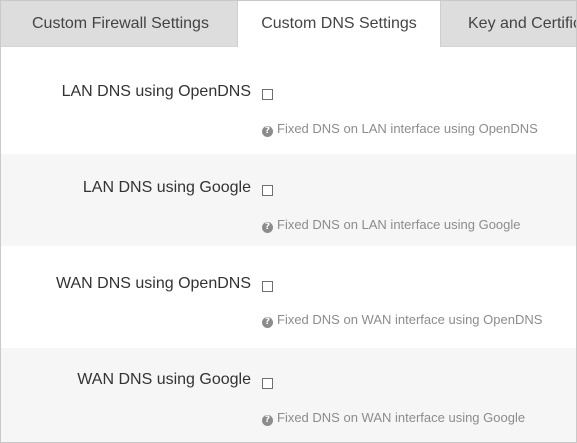 This screenshot has width=577, height=443. What do you see at coordinates (267, 286) in the screenshot?
I see `wan-opendns-checkbox` at bounding box center [267, 286].